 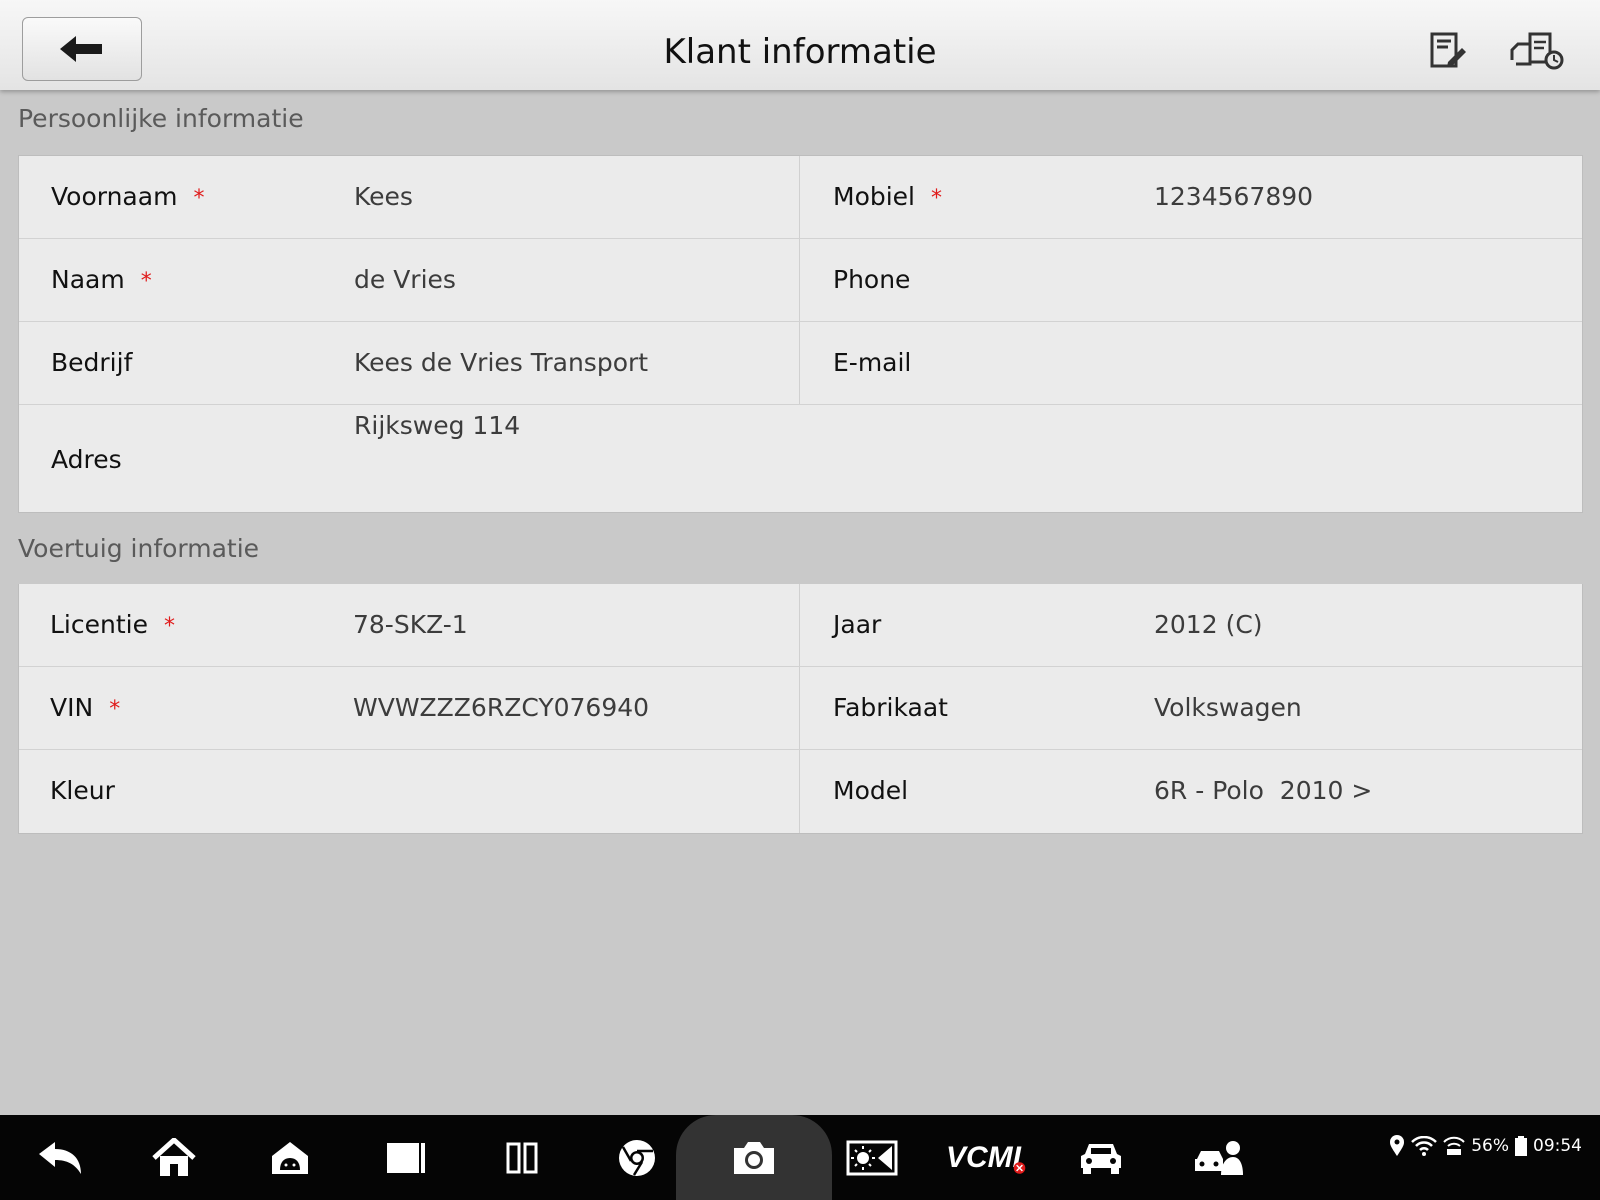 I want to click on field-value-jaar: 2012 (C), so click(x=1208, y=624).